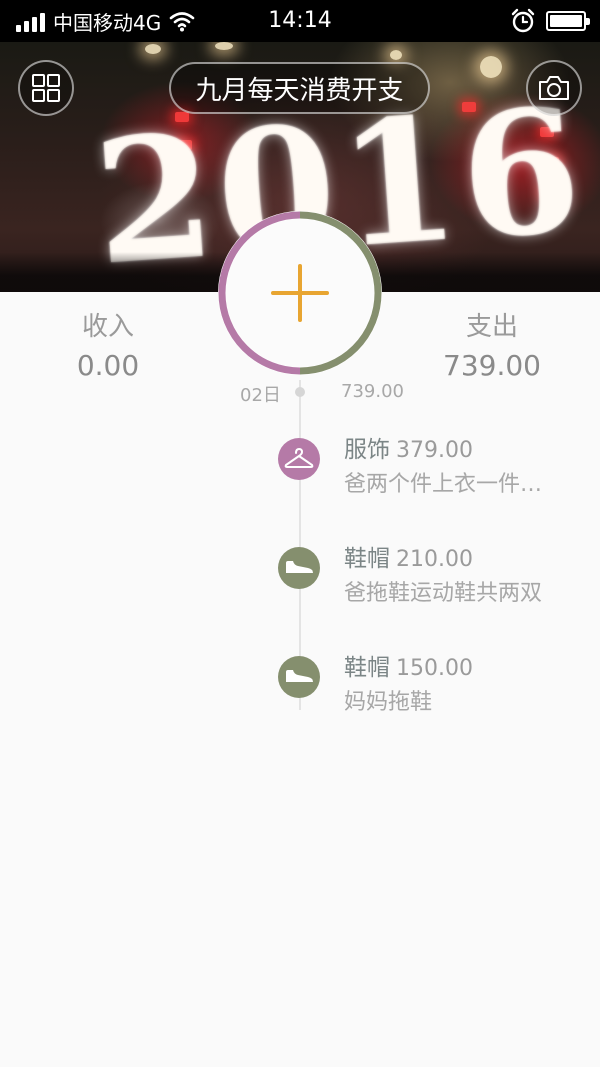 The height and width of the screenshot is (1067, 600). What do you see at coordinates (260, 395) in the screenshot?
I see `timeline-date: 02日` at bounding box center [260, 395].